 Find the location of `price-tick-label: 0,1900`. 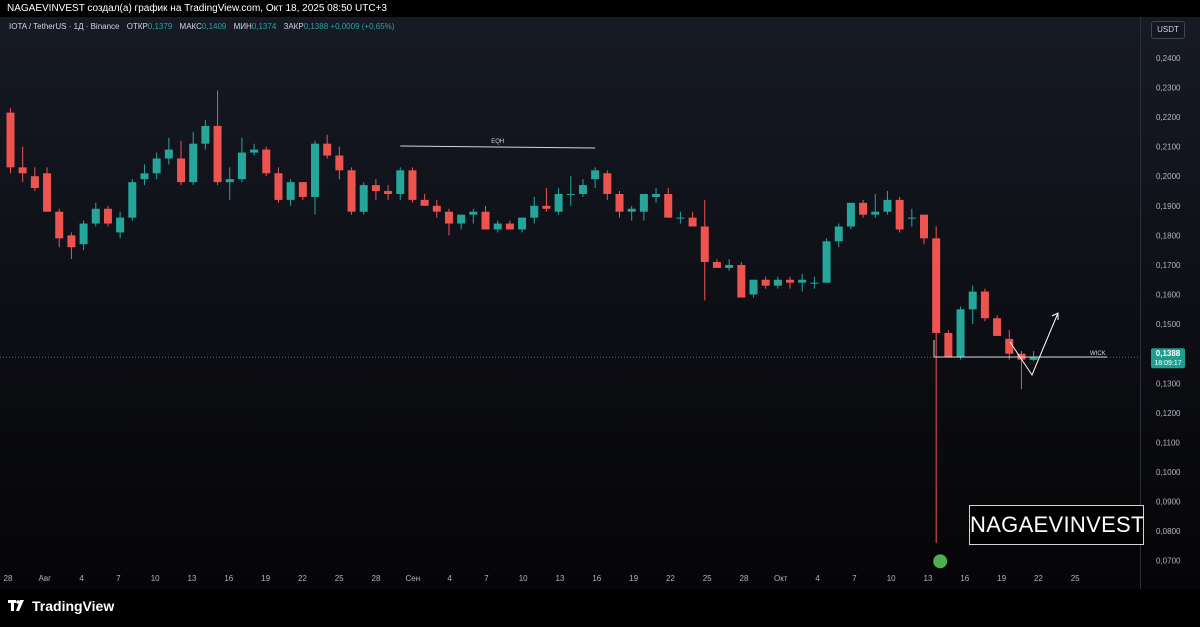

price-tick-label: 0,1900 is located at coordinates (1168, 206).